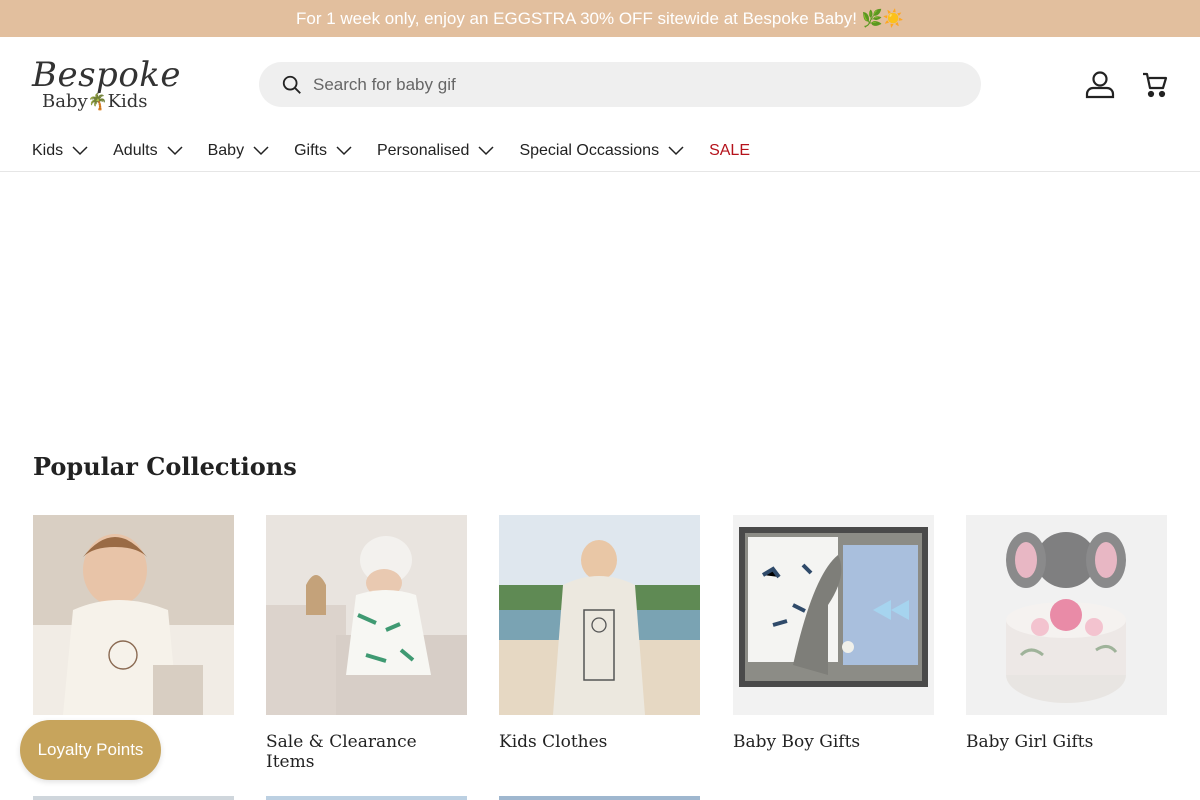 This screenshot has width=1200, height=800. Describe the element at coordinates (833, 742) in the screenshot. I see `collection-label: Baby Boy Gifts` at that location.